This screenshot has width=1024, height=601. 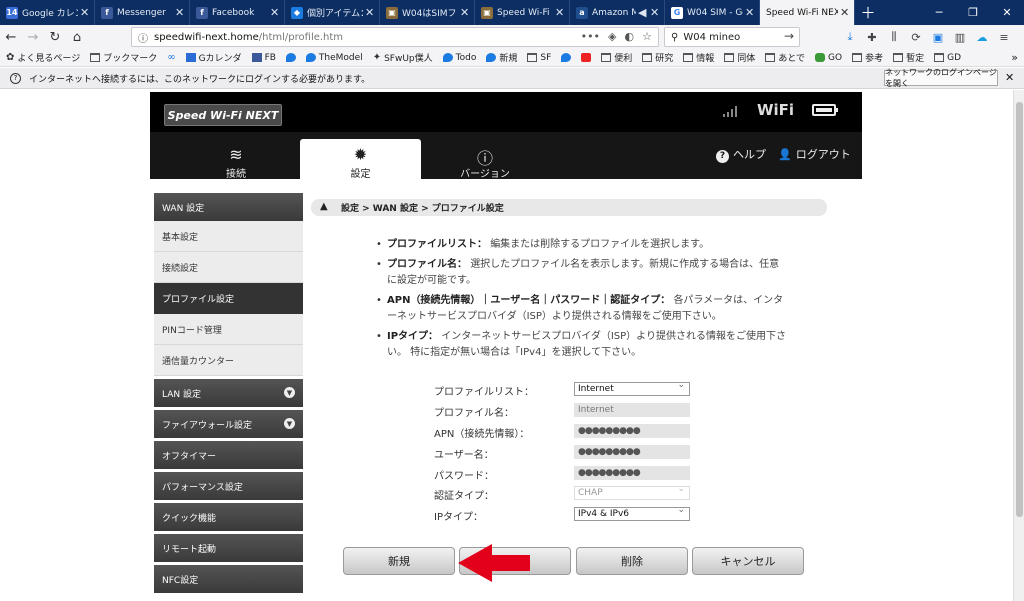 What do you see at coordinates (399, 561) in the screenshot?
I see `new-button: 新規` at bounding box center [399, 561].